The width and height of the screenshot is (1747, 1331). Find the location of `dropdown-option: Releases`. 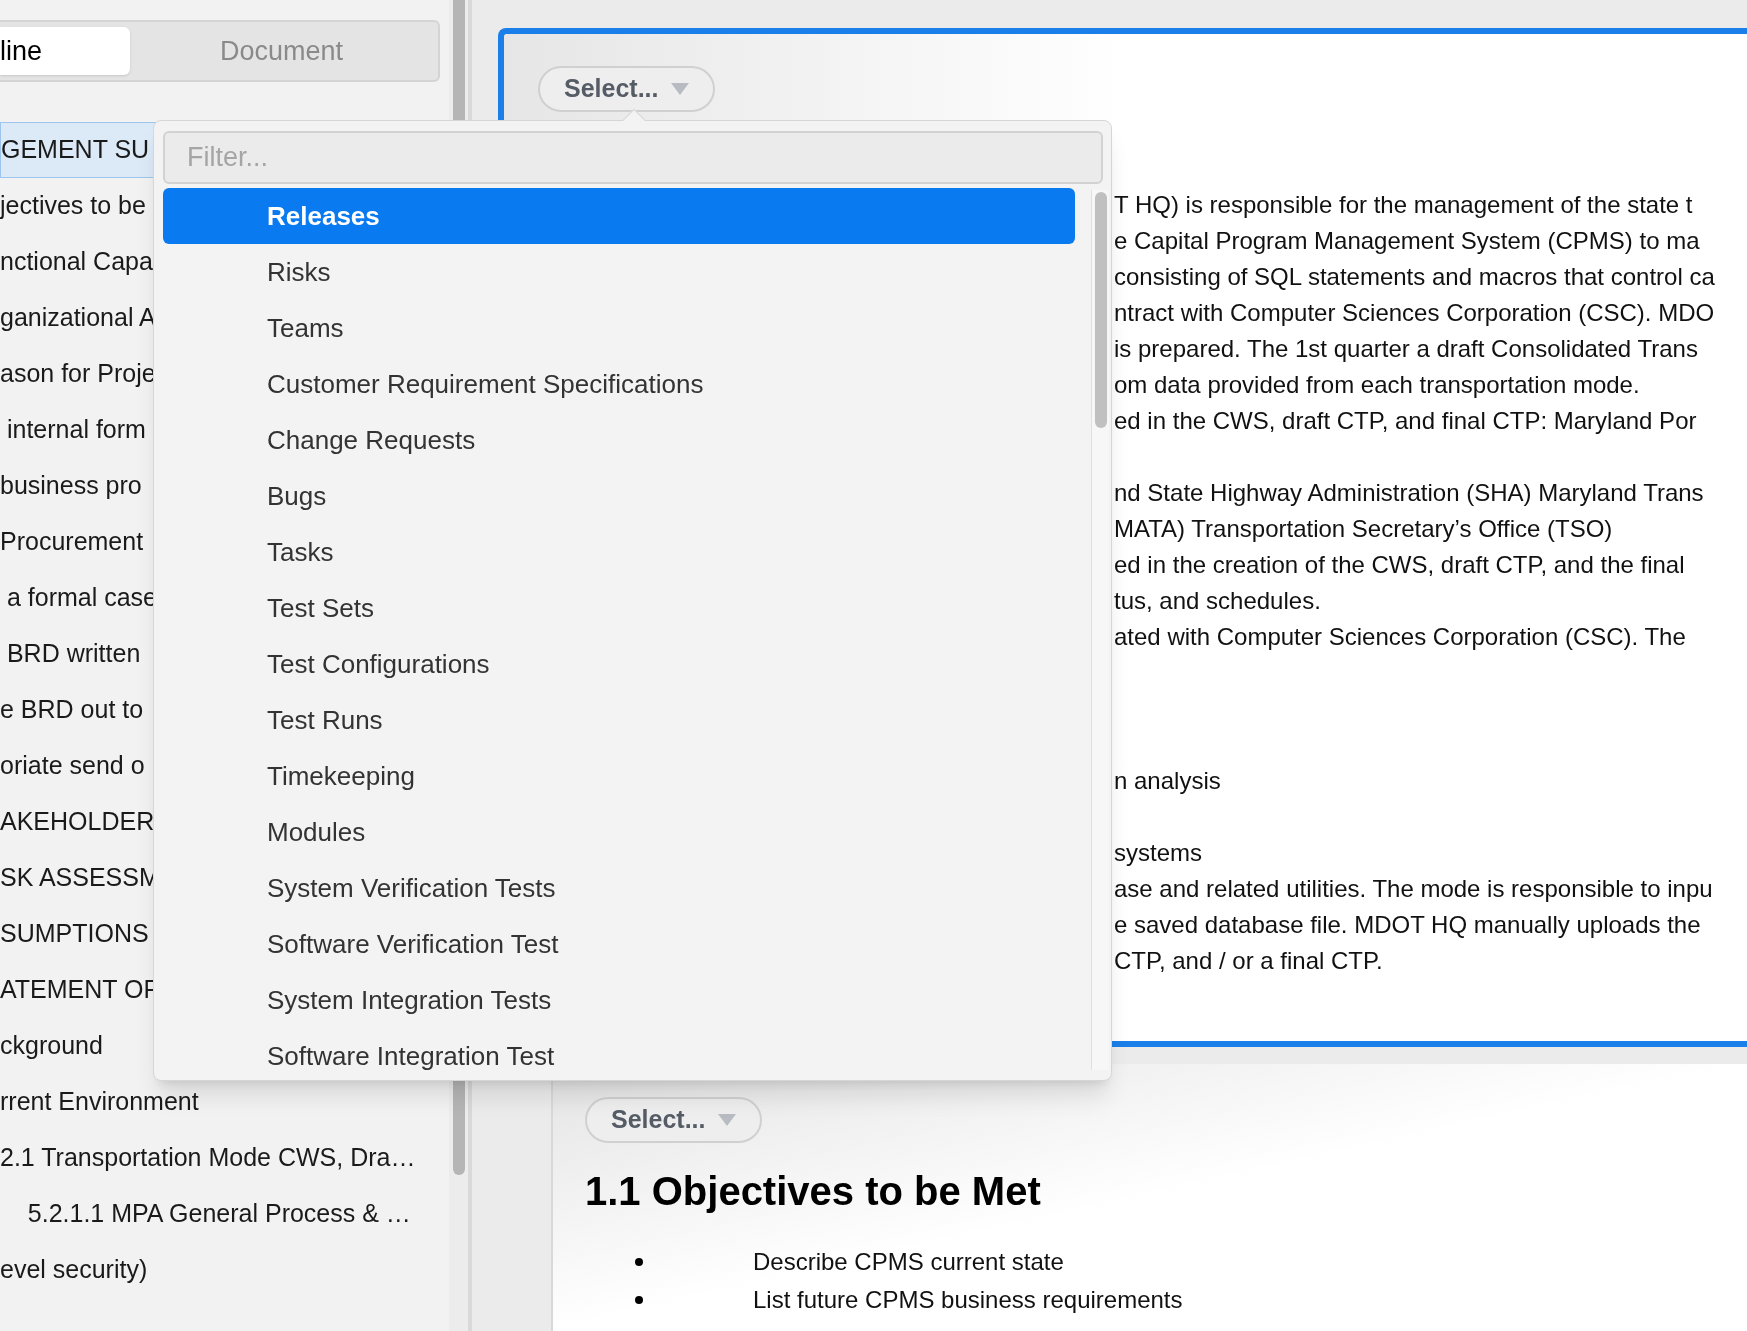

dropdown-option: Releases is located at coordinates (619, 216).